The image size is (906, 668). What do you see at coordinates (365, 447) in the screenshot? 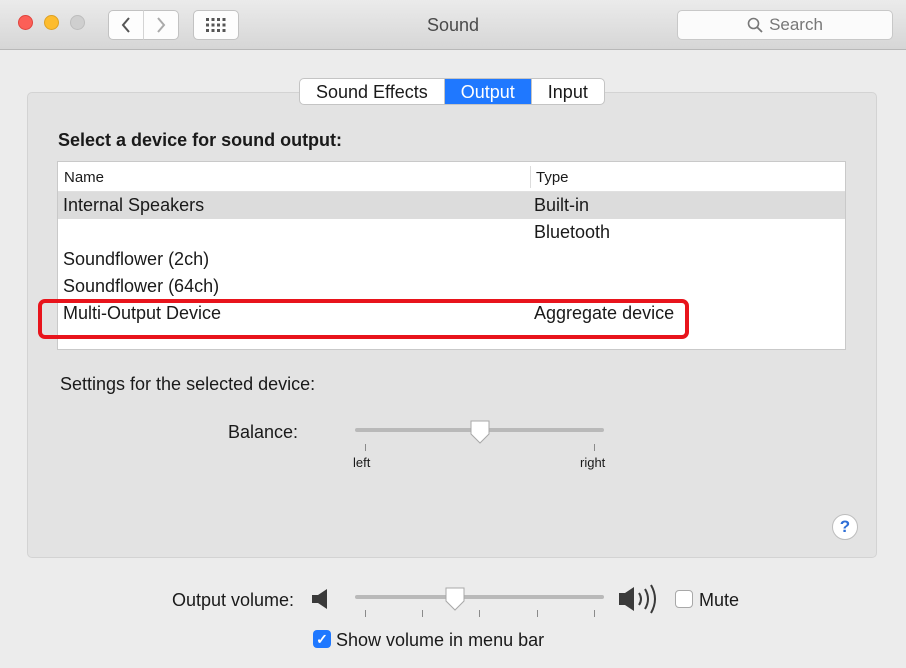
I see `balance-tick-left` at bounding box center [365, 447].